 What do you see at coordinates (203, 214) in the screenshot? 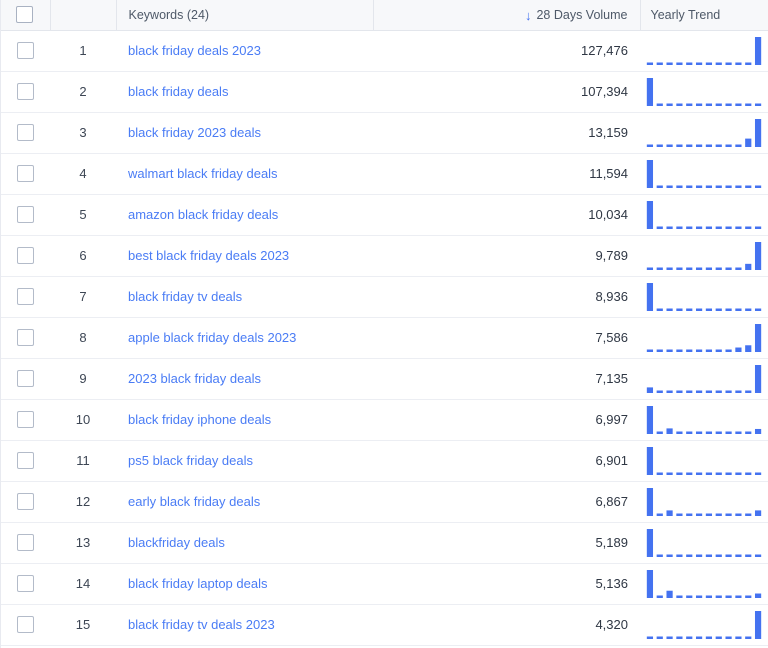
I see `keyword-link: amazon black friday deals` at bounding box center [203, 214].